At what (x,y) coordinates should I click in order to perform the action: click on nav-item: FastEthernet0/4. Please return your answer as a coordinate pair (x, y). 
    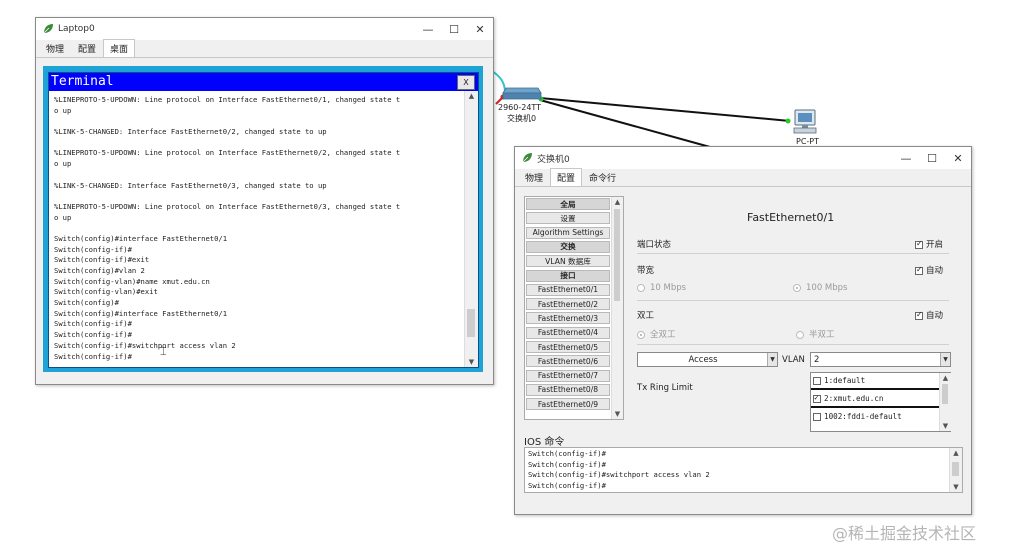
    Looking at the image, I should click on (568, 332).